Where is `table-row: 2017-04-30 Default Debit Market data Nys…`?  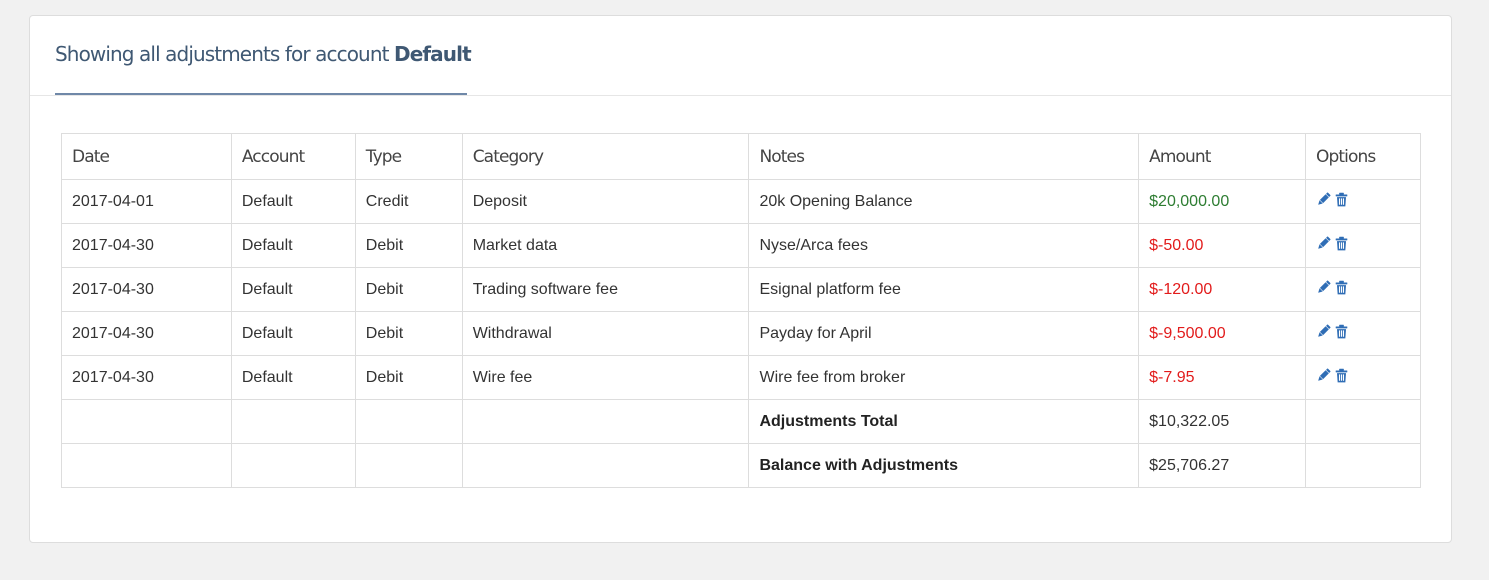
table-row: 2017-04-30 Default Debit Market data Nys… is located at coordinates (741, 245).